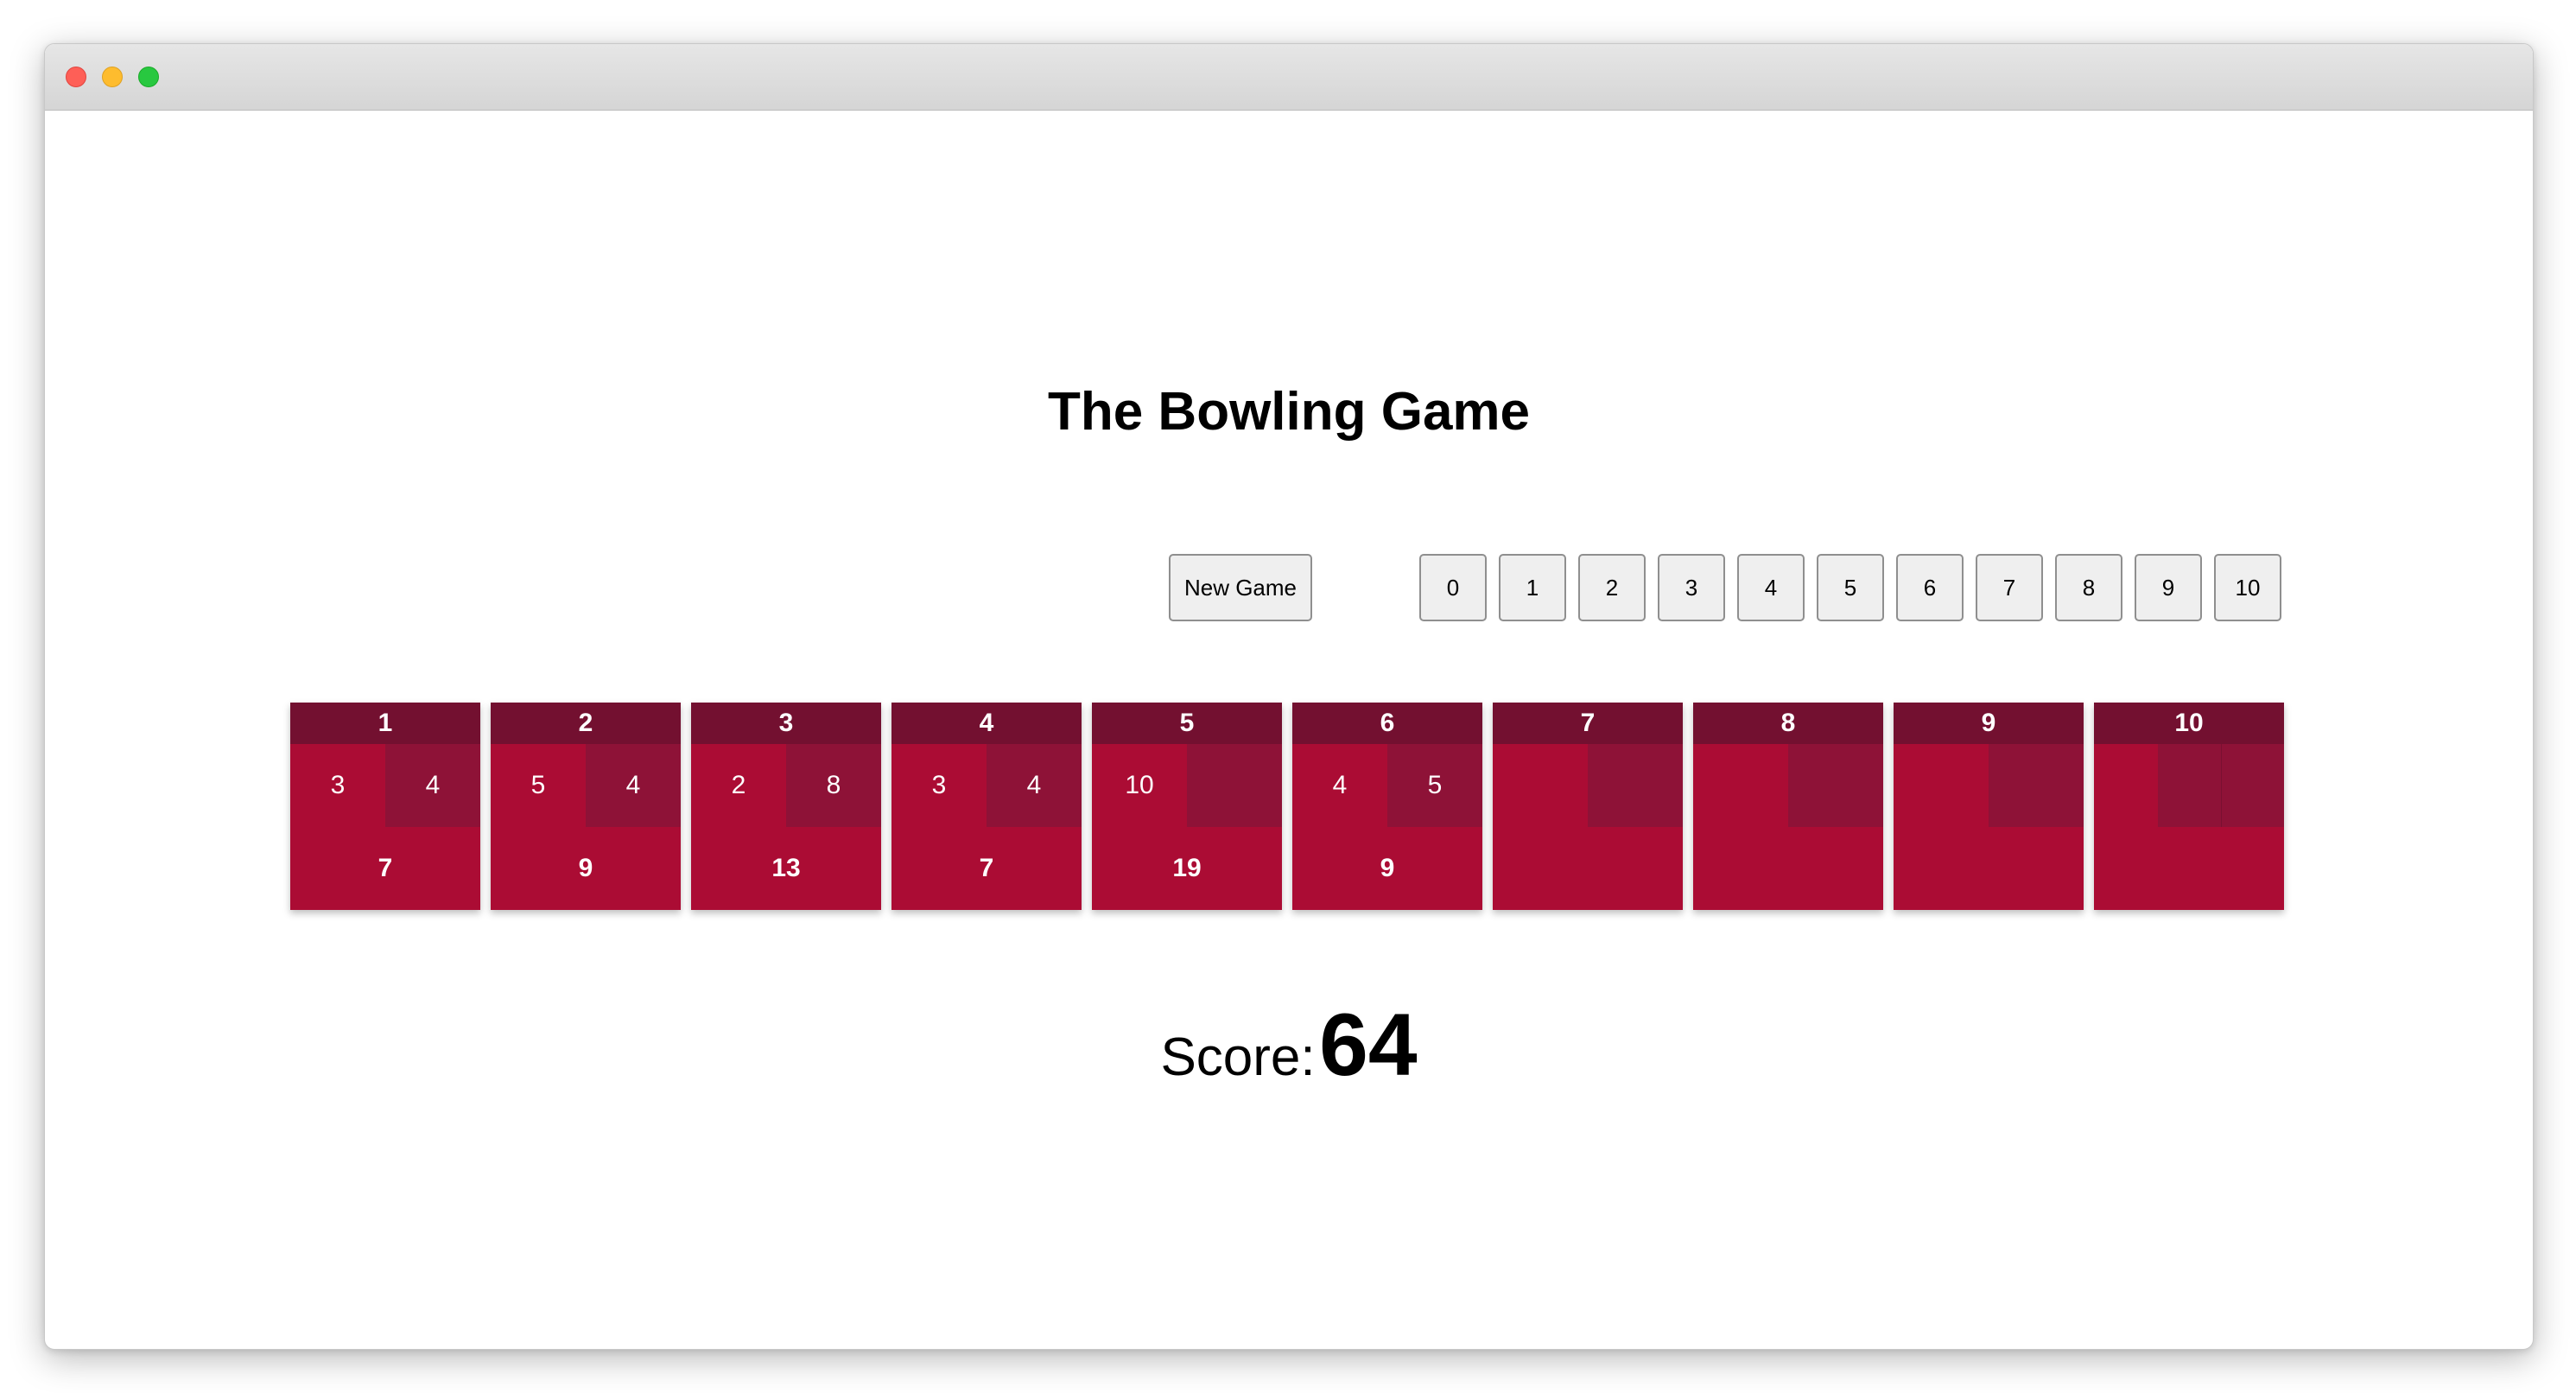 The image size is (2576, 1393). I want to click on frame-roll-1: 4, so click(1340, 785).